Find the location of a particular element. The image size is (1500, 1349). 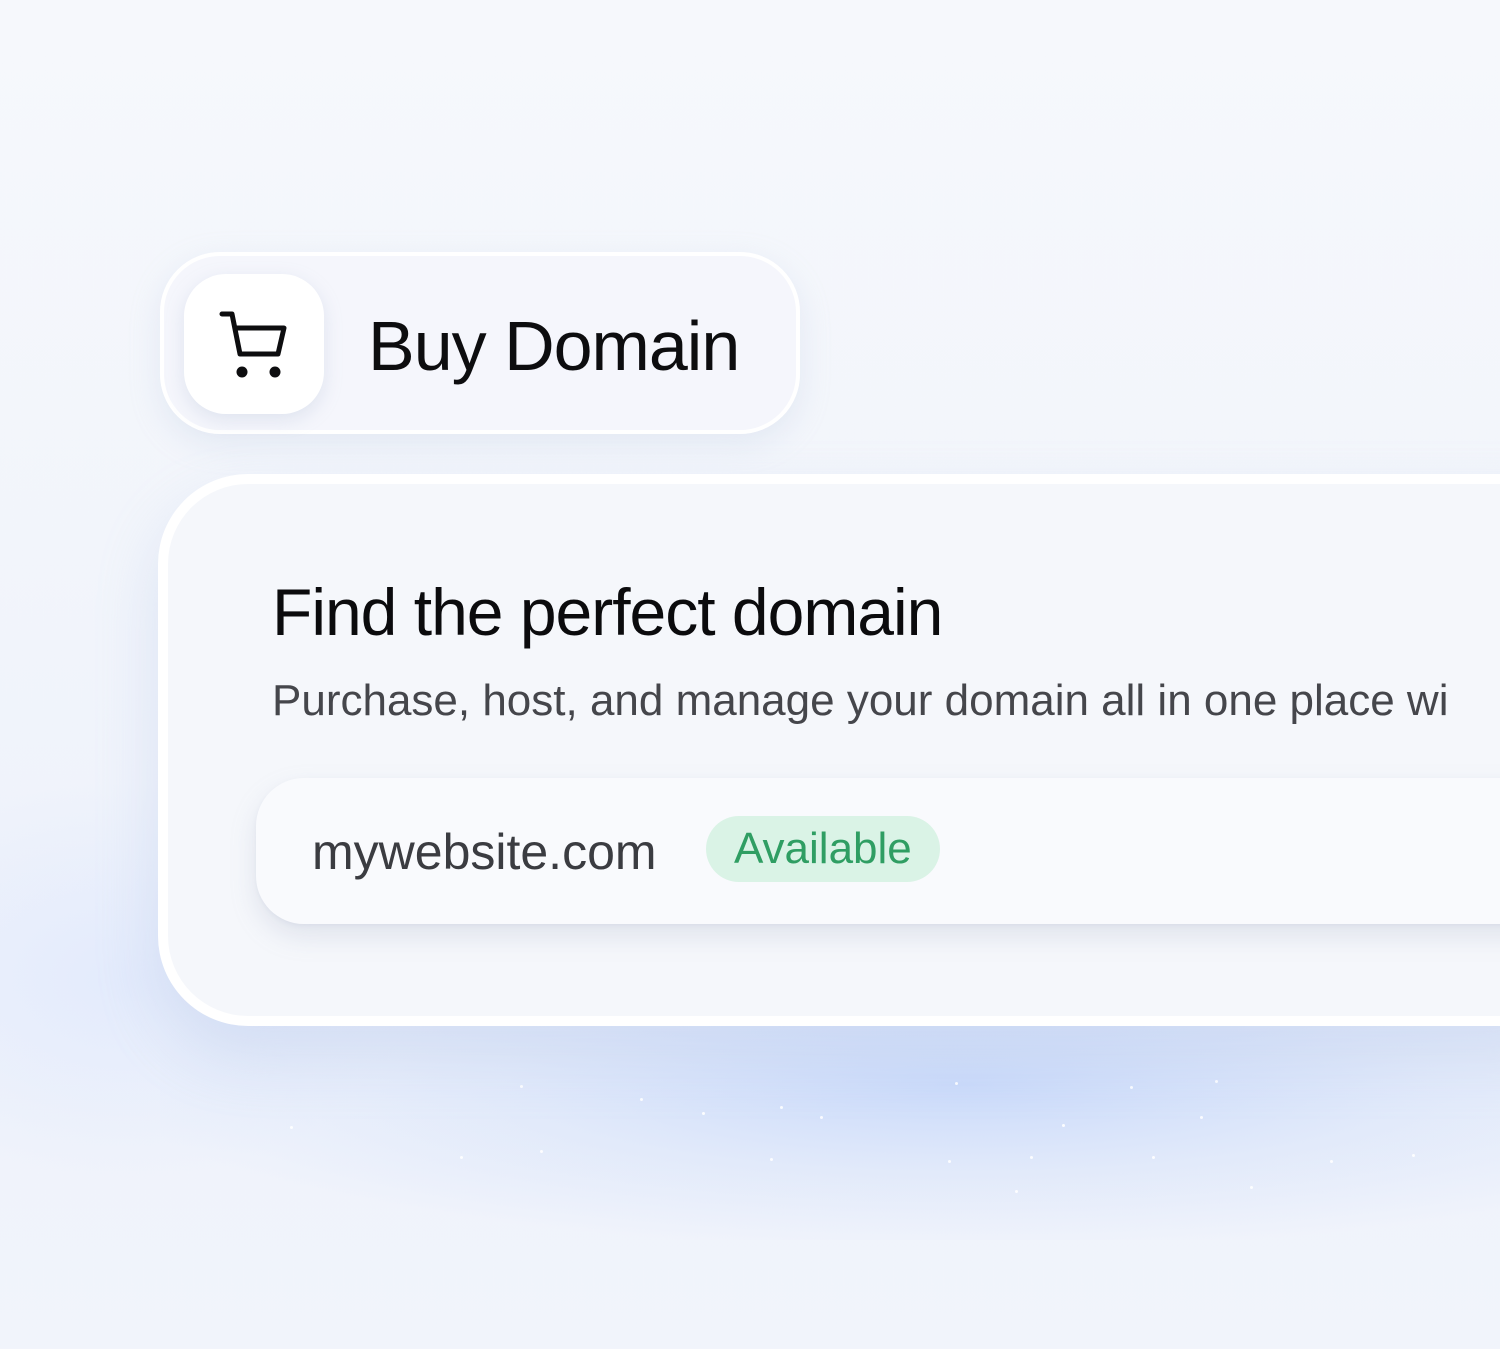

domain-name: mywebsite.com is located at coordinates (484, 852).